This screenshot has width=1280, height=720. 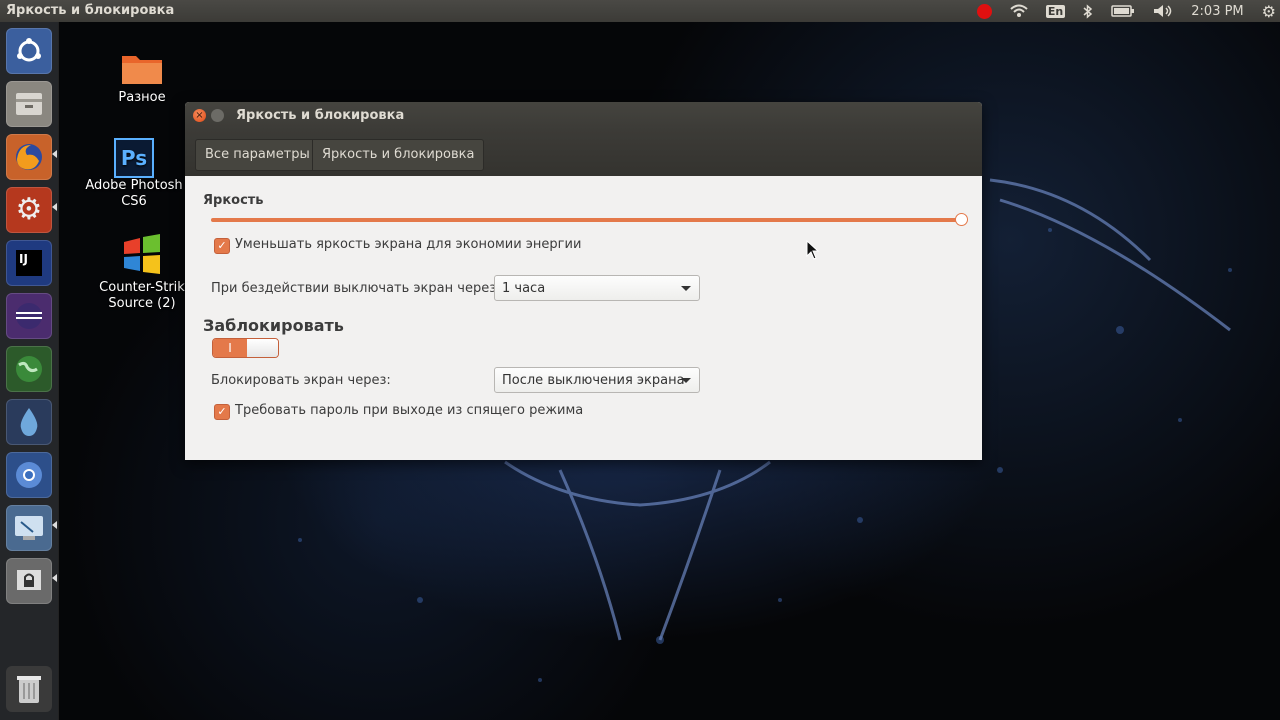 I want to click on folder-icon, so click(x=142, y=70).